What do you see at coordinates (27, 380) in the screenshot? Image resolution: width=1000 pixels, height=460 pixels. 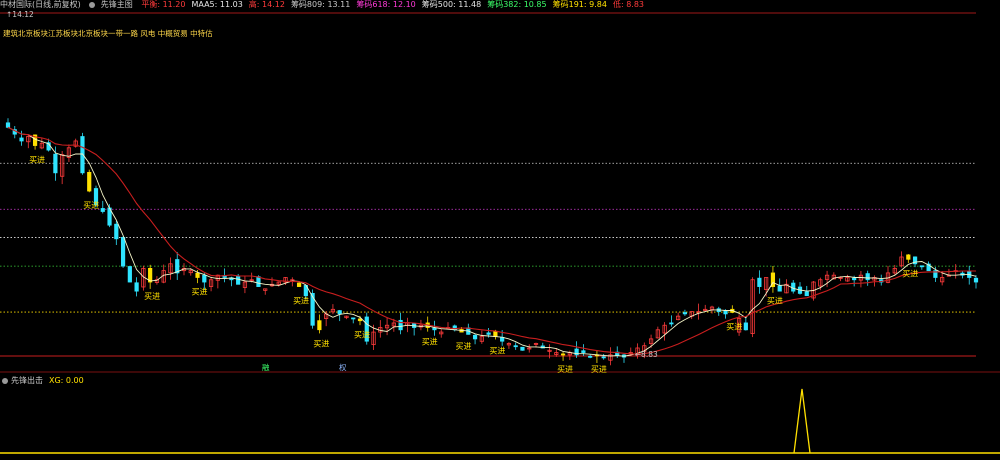 I see `sub-panel-name: 先锋出击` at bounding box center [27, 380].